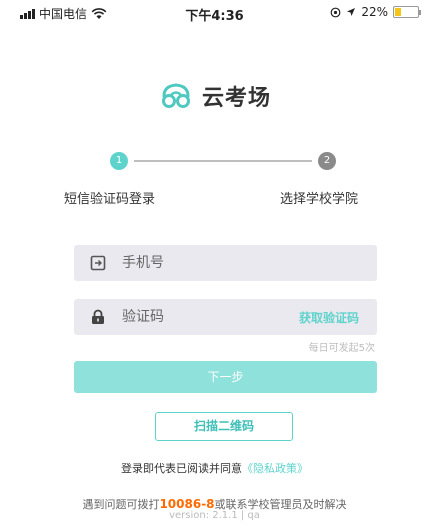 The image size is (429, 532). Describe the element at coordinates (275, 468) in the screenshot. I see `privacy-policy-link: 《隐私政策》` at that location.